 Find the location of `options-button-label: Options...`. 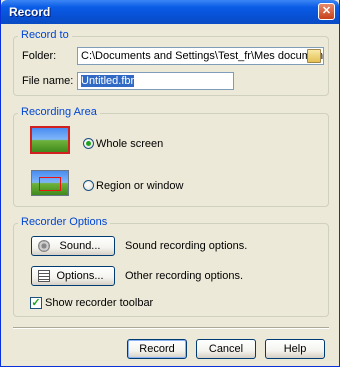

options-button-label: Options... is located at coordinates (80, 276).